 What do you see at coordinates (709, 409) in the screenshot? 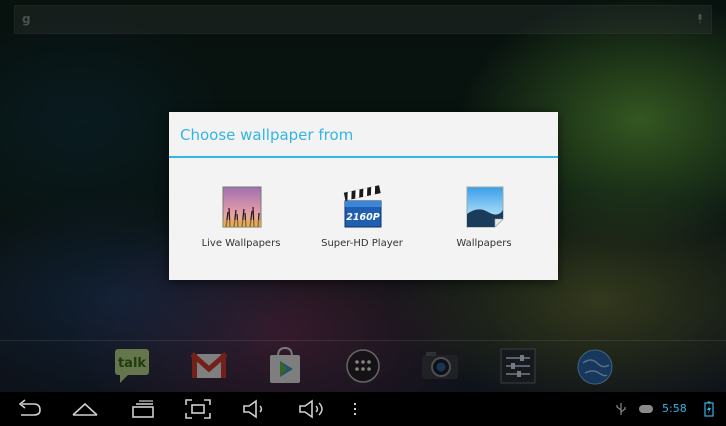
I see `battery-charging-icon` at bounding box center [709, 409].